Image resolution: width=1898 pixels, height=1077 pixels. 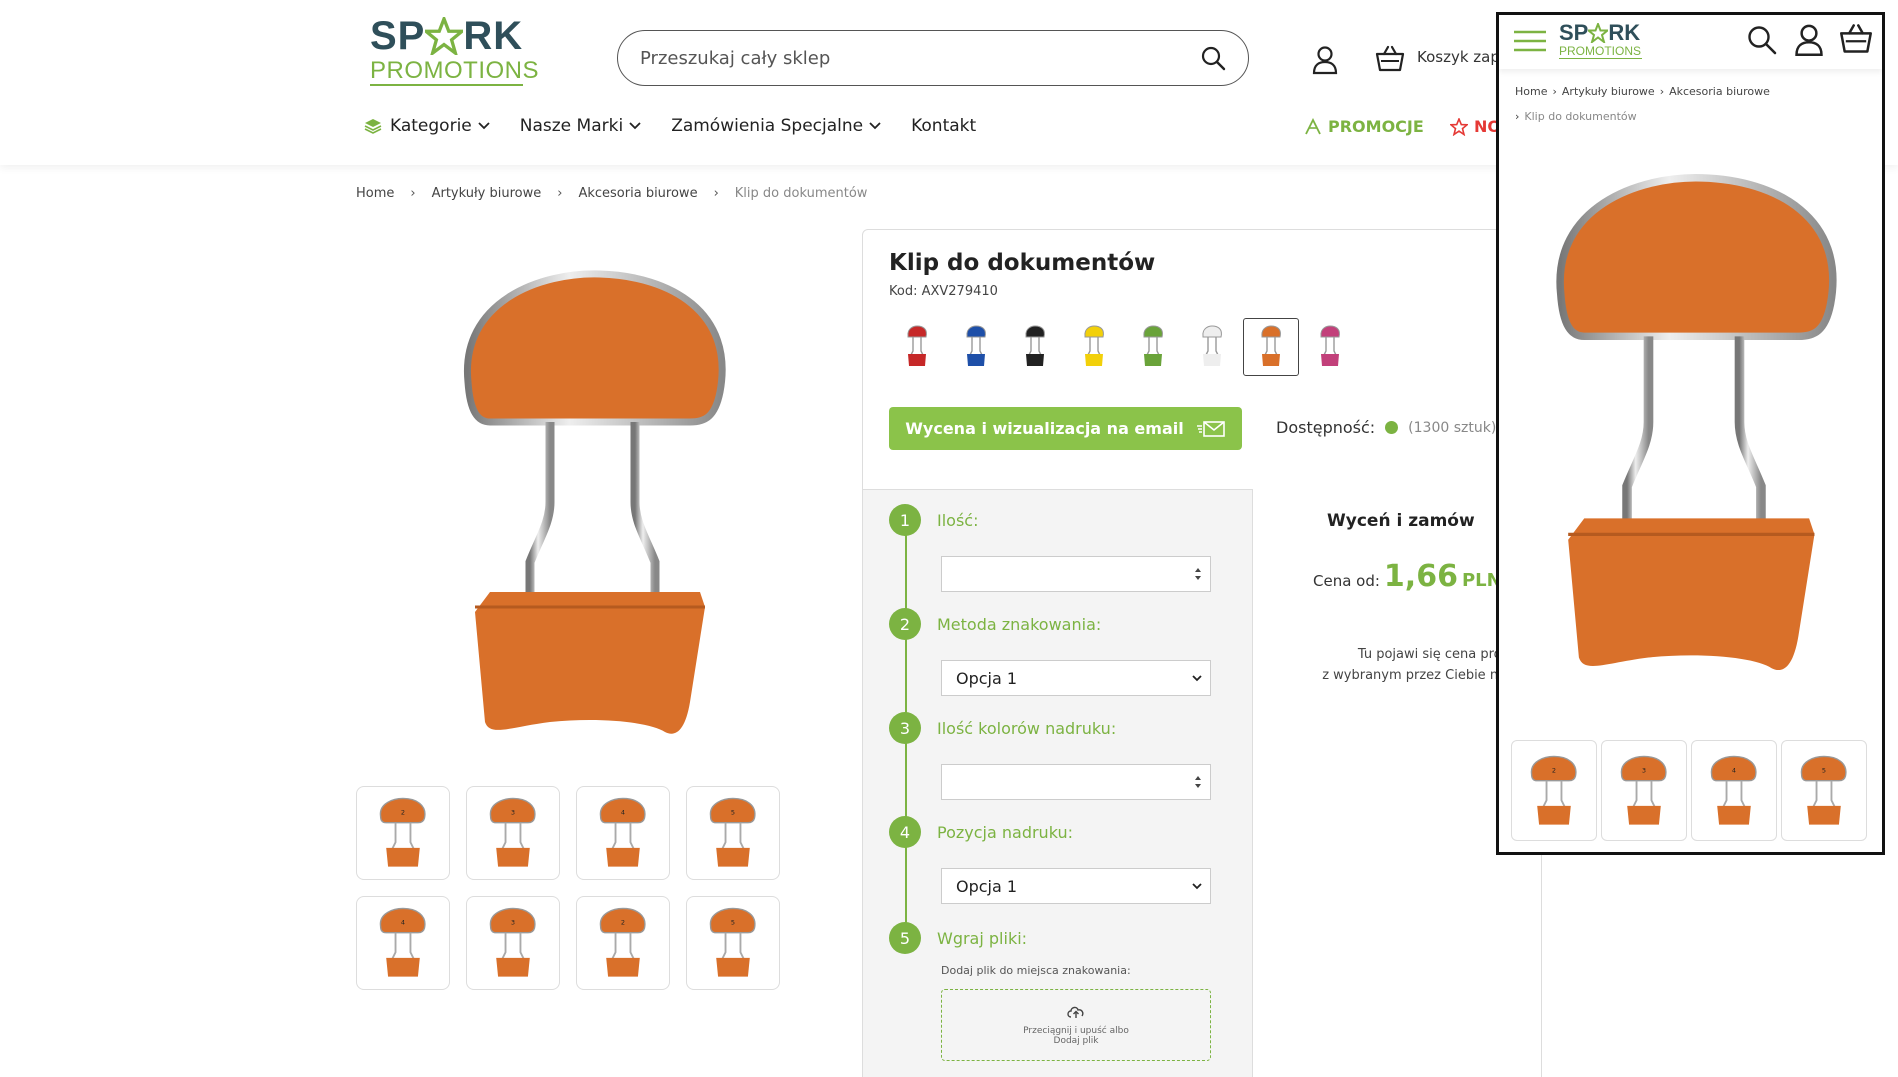 What do you see at coordinates (623, 922) in the screenshot?
I see `svg-text: 2` at bounding box center [623, 922].